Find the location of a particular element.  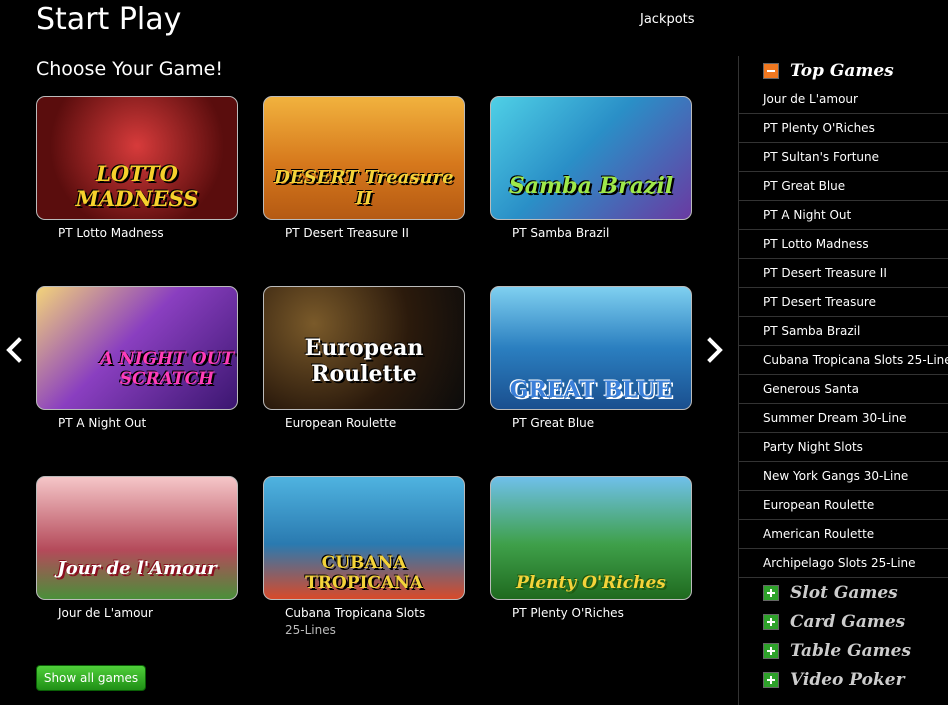

game-card-european-roulette: European Roulette European Roulette is located at coordinates (364, 358).